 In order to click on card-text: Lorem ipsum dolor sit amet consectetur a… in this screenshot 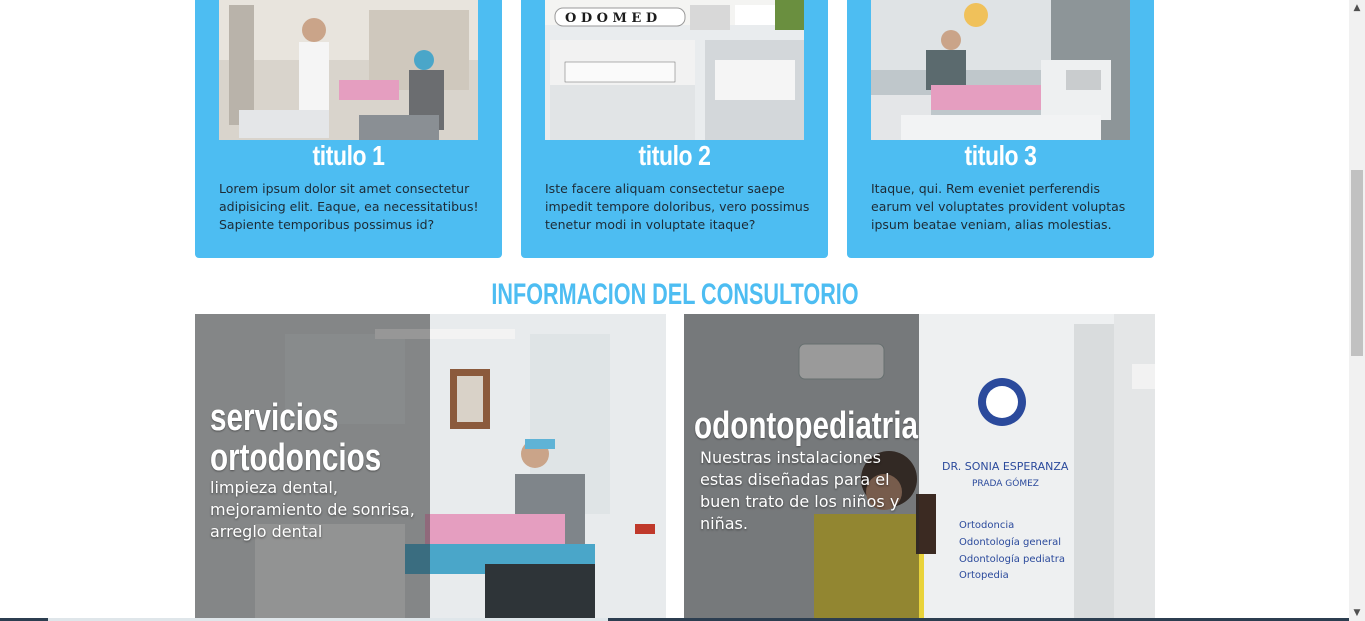, I will do `click(349, 206)`.